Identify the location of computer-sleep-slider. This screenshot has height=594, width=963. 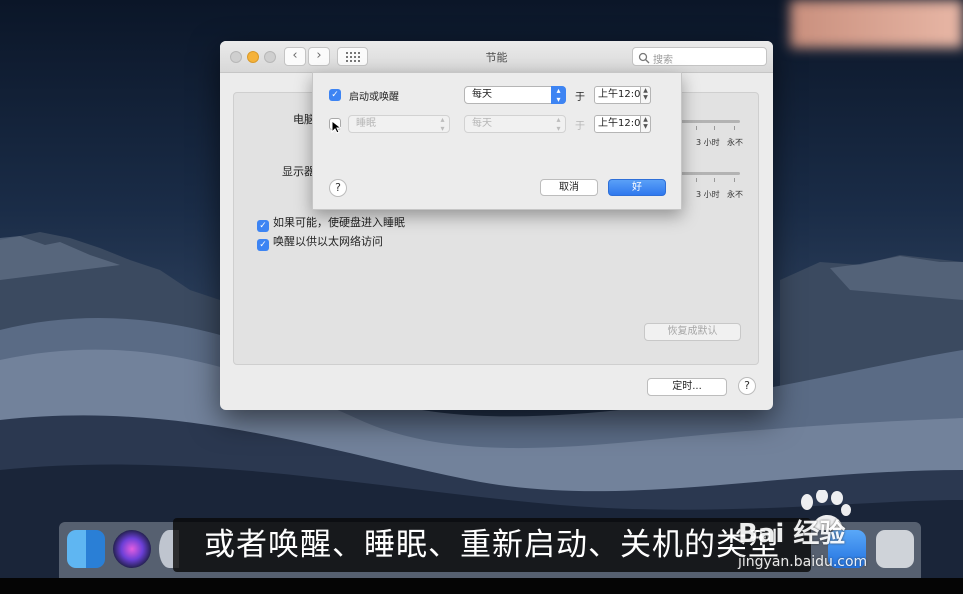
(707, 121).